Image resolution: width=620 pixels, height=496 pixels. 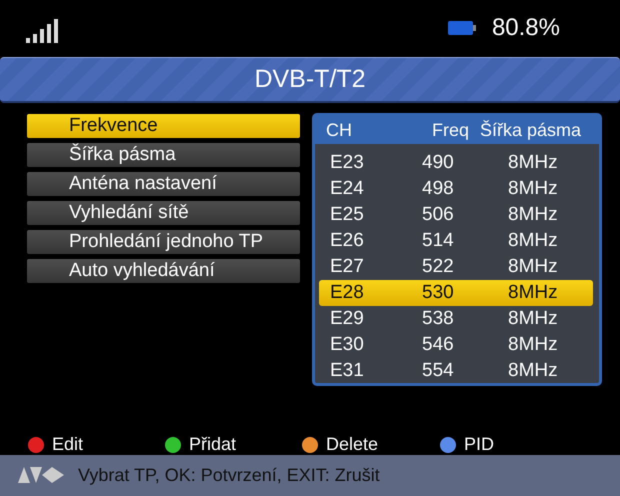 I want to click on menu-item: Anténa nastavení, so click(x=163, y=184).